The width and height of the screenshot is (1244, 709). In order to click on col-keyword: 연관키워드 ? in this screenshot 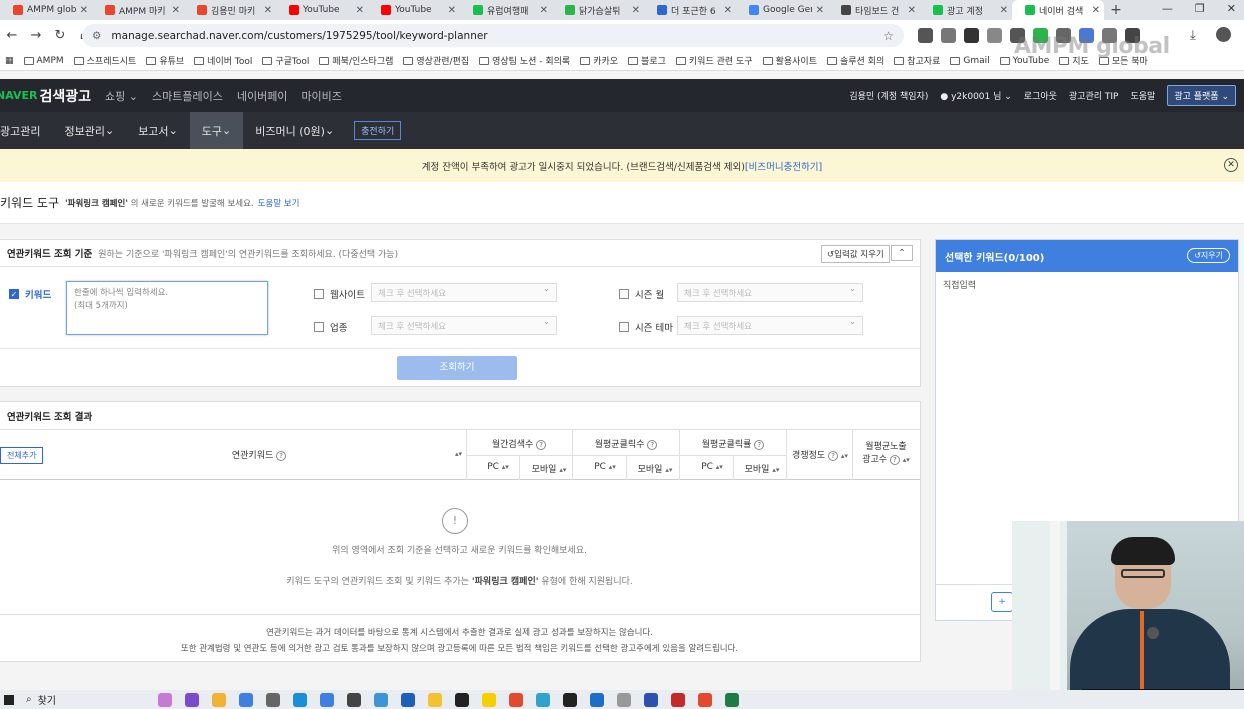, I will do `click(259, 454)`.